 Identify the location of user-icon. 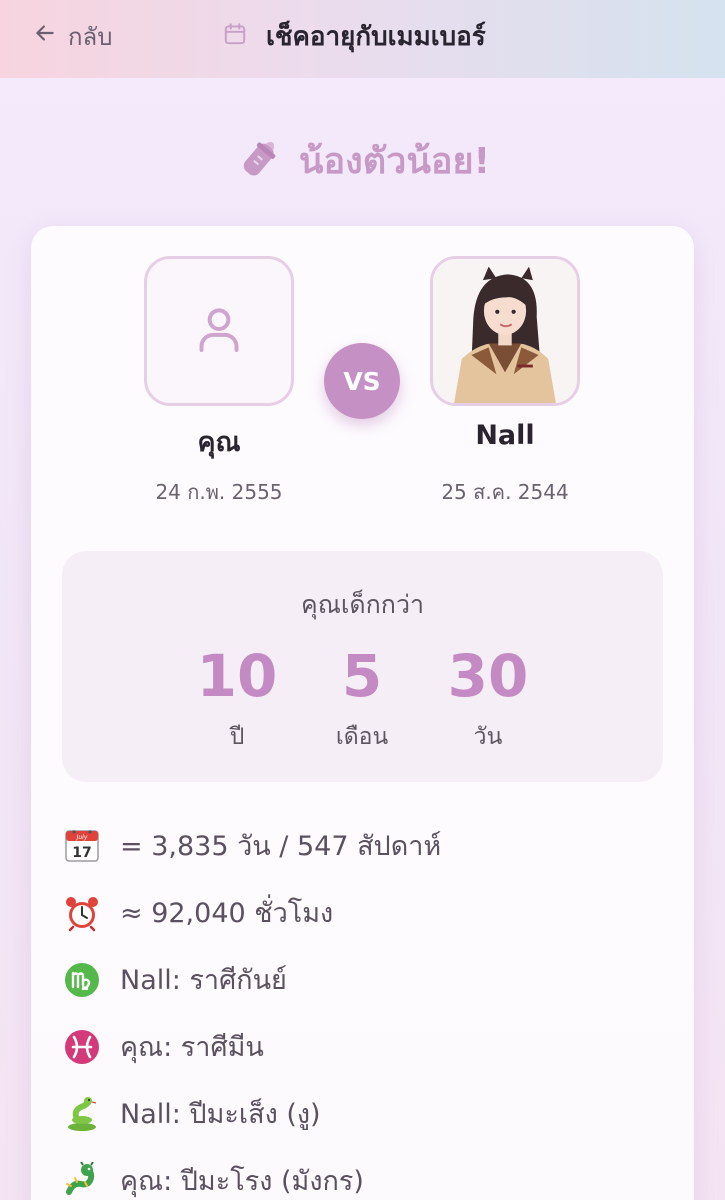
(219, 331).